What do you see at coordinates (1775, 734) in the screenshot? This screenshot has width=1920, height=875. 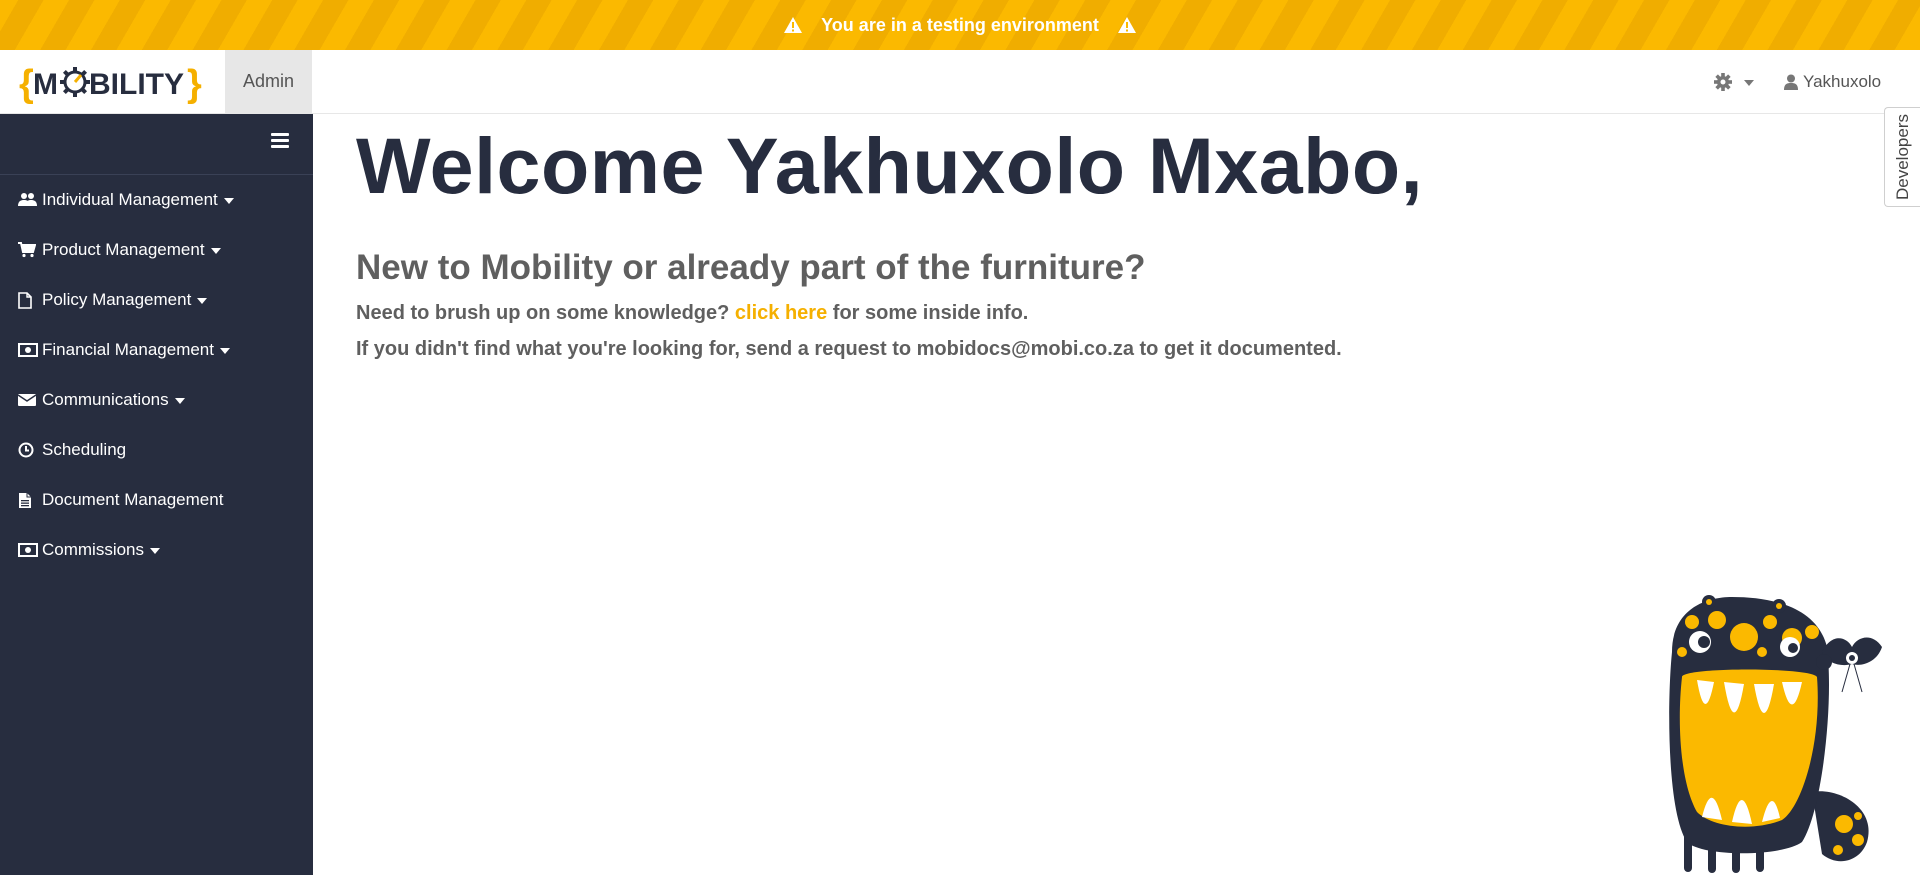 I see `mascot-illustration` at bounding box center [1775, 734].